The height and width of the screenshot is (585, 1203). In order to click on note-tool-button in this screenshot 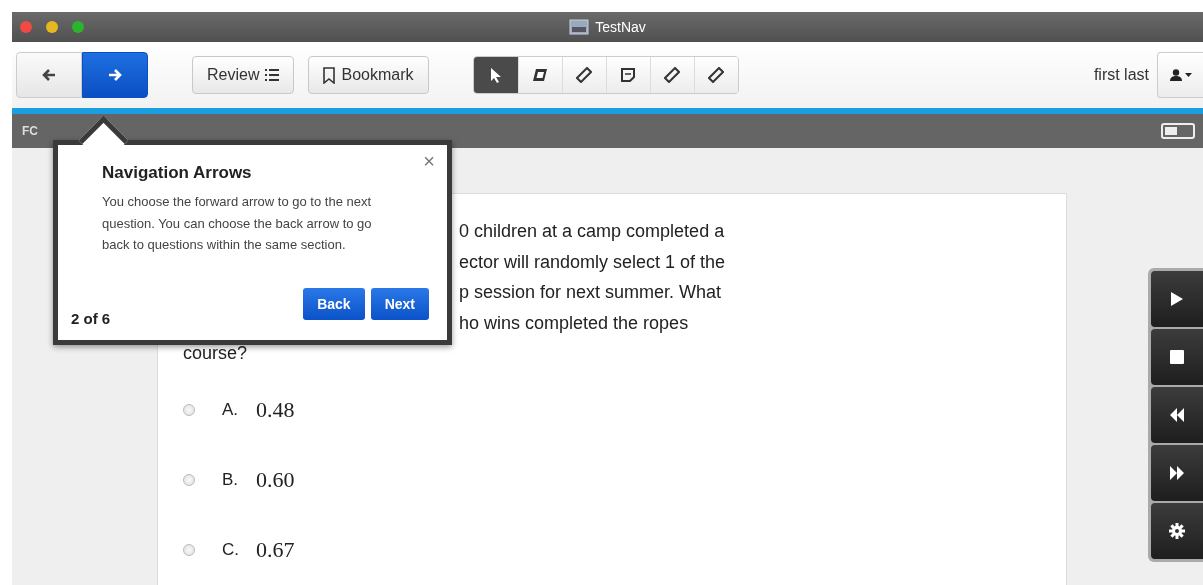, I will do `click(627, 75)`.